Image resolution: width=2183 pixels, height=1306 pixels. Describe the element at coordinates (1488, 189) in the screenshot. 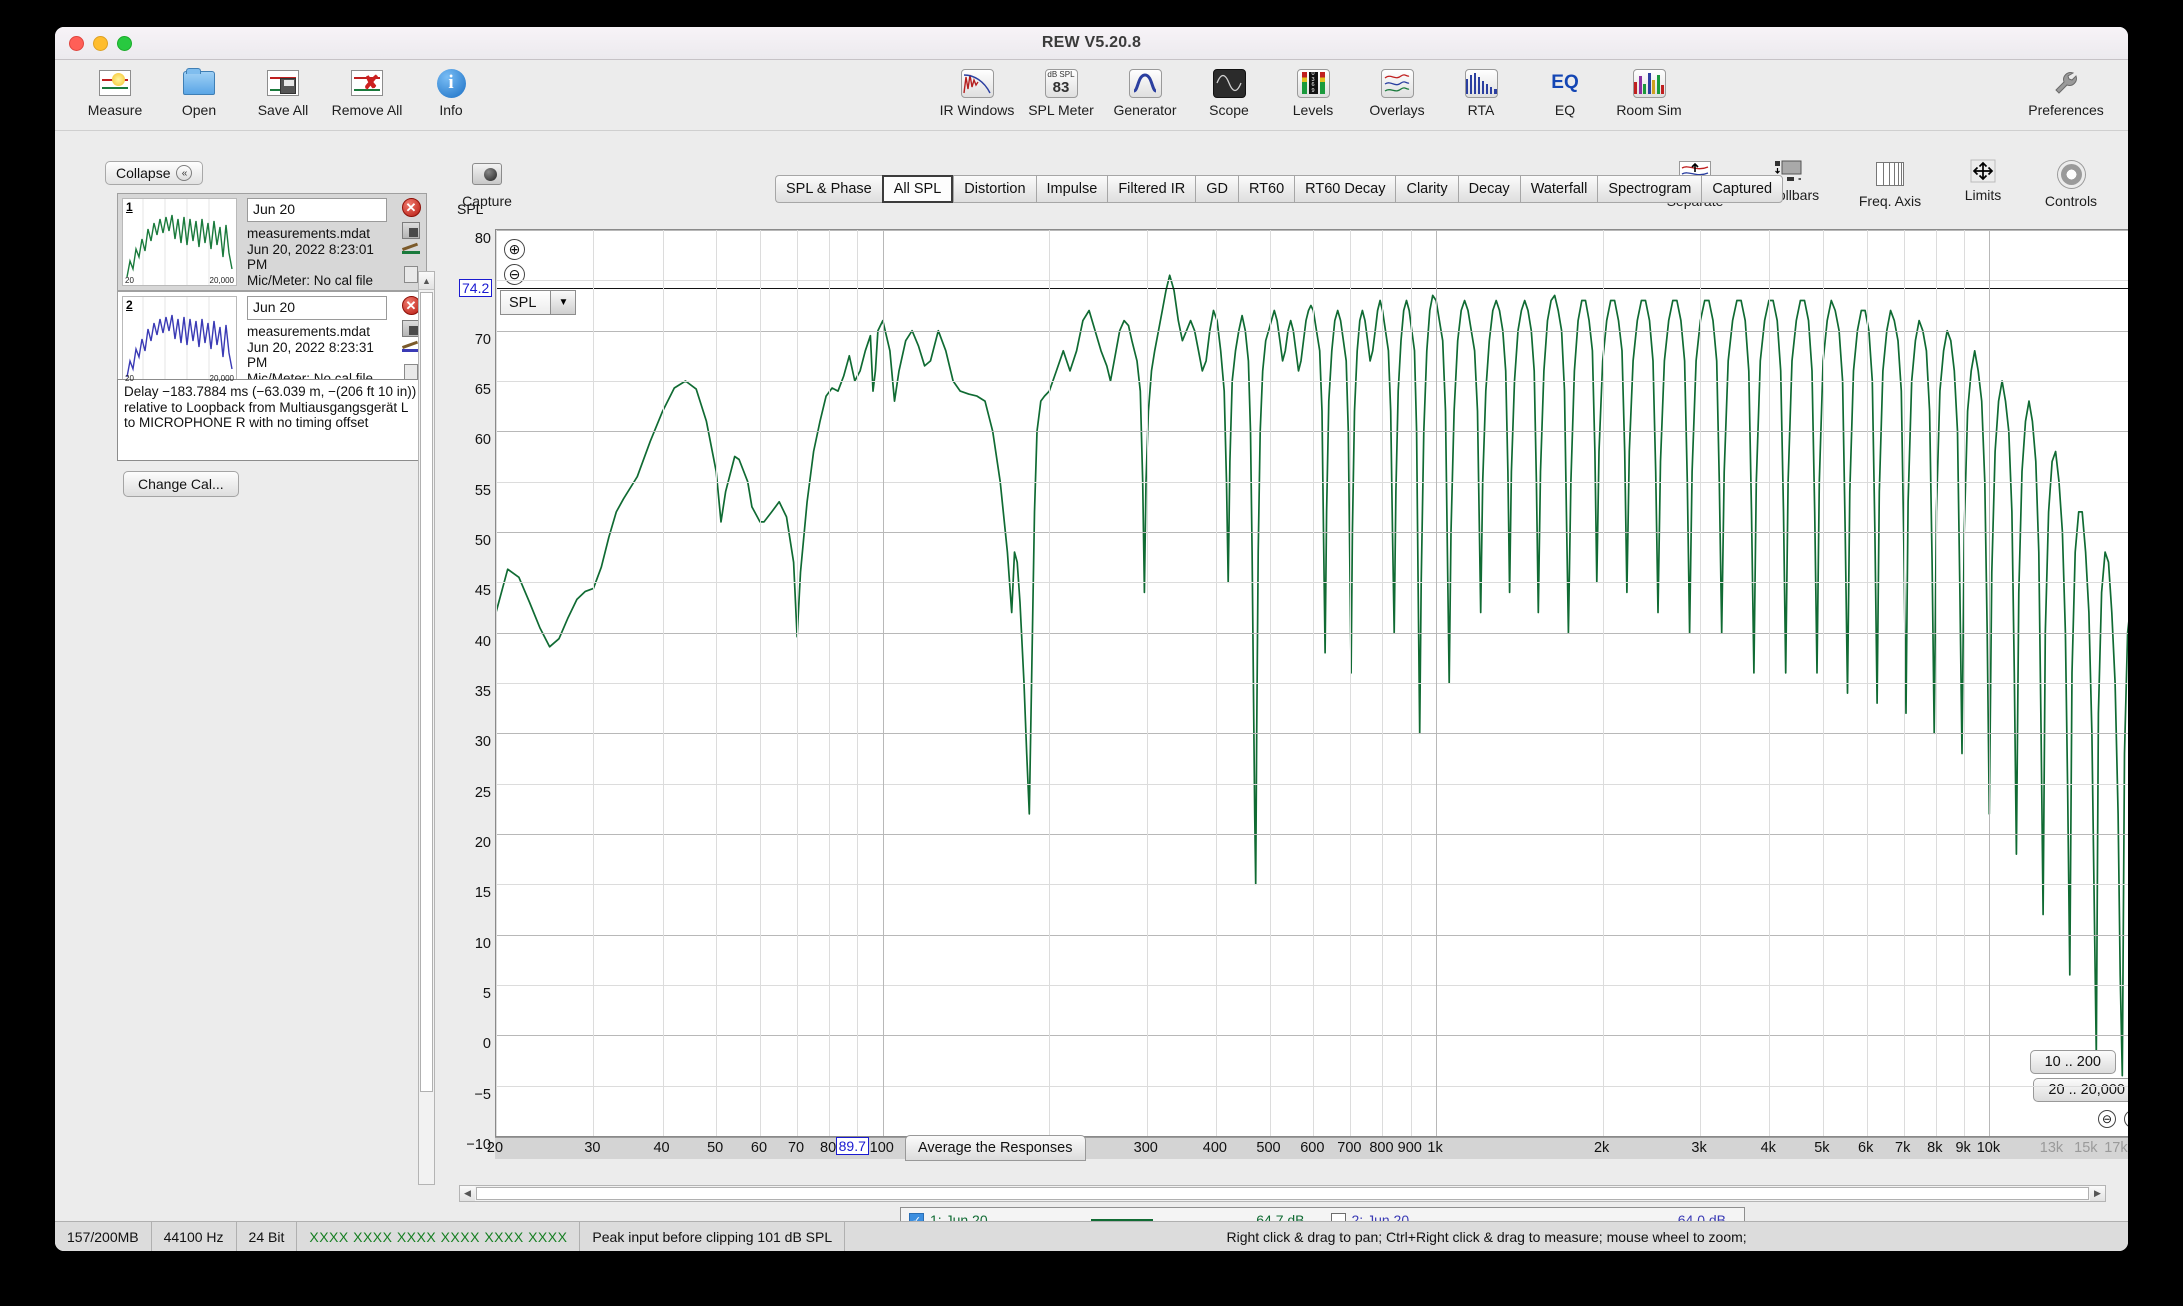

I see `tab-decay: Decay` at that location.